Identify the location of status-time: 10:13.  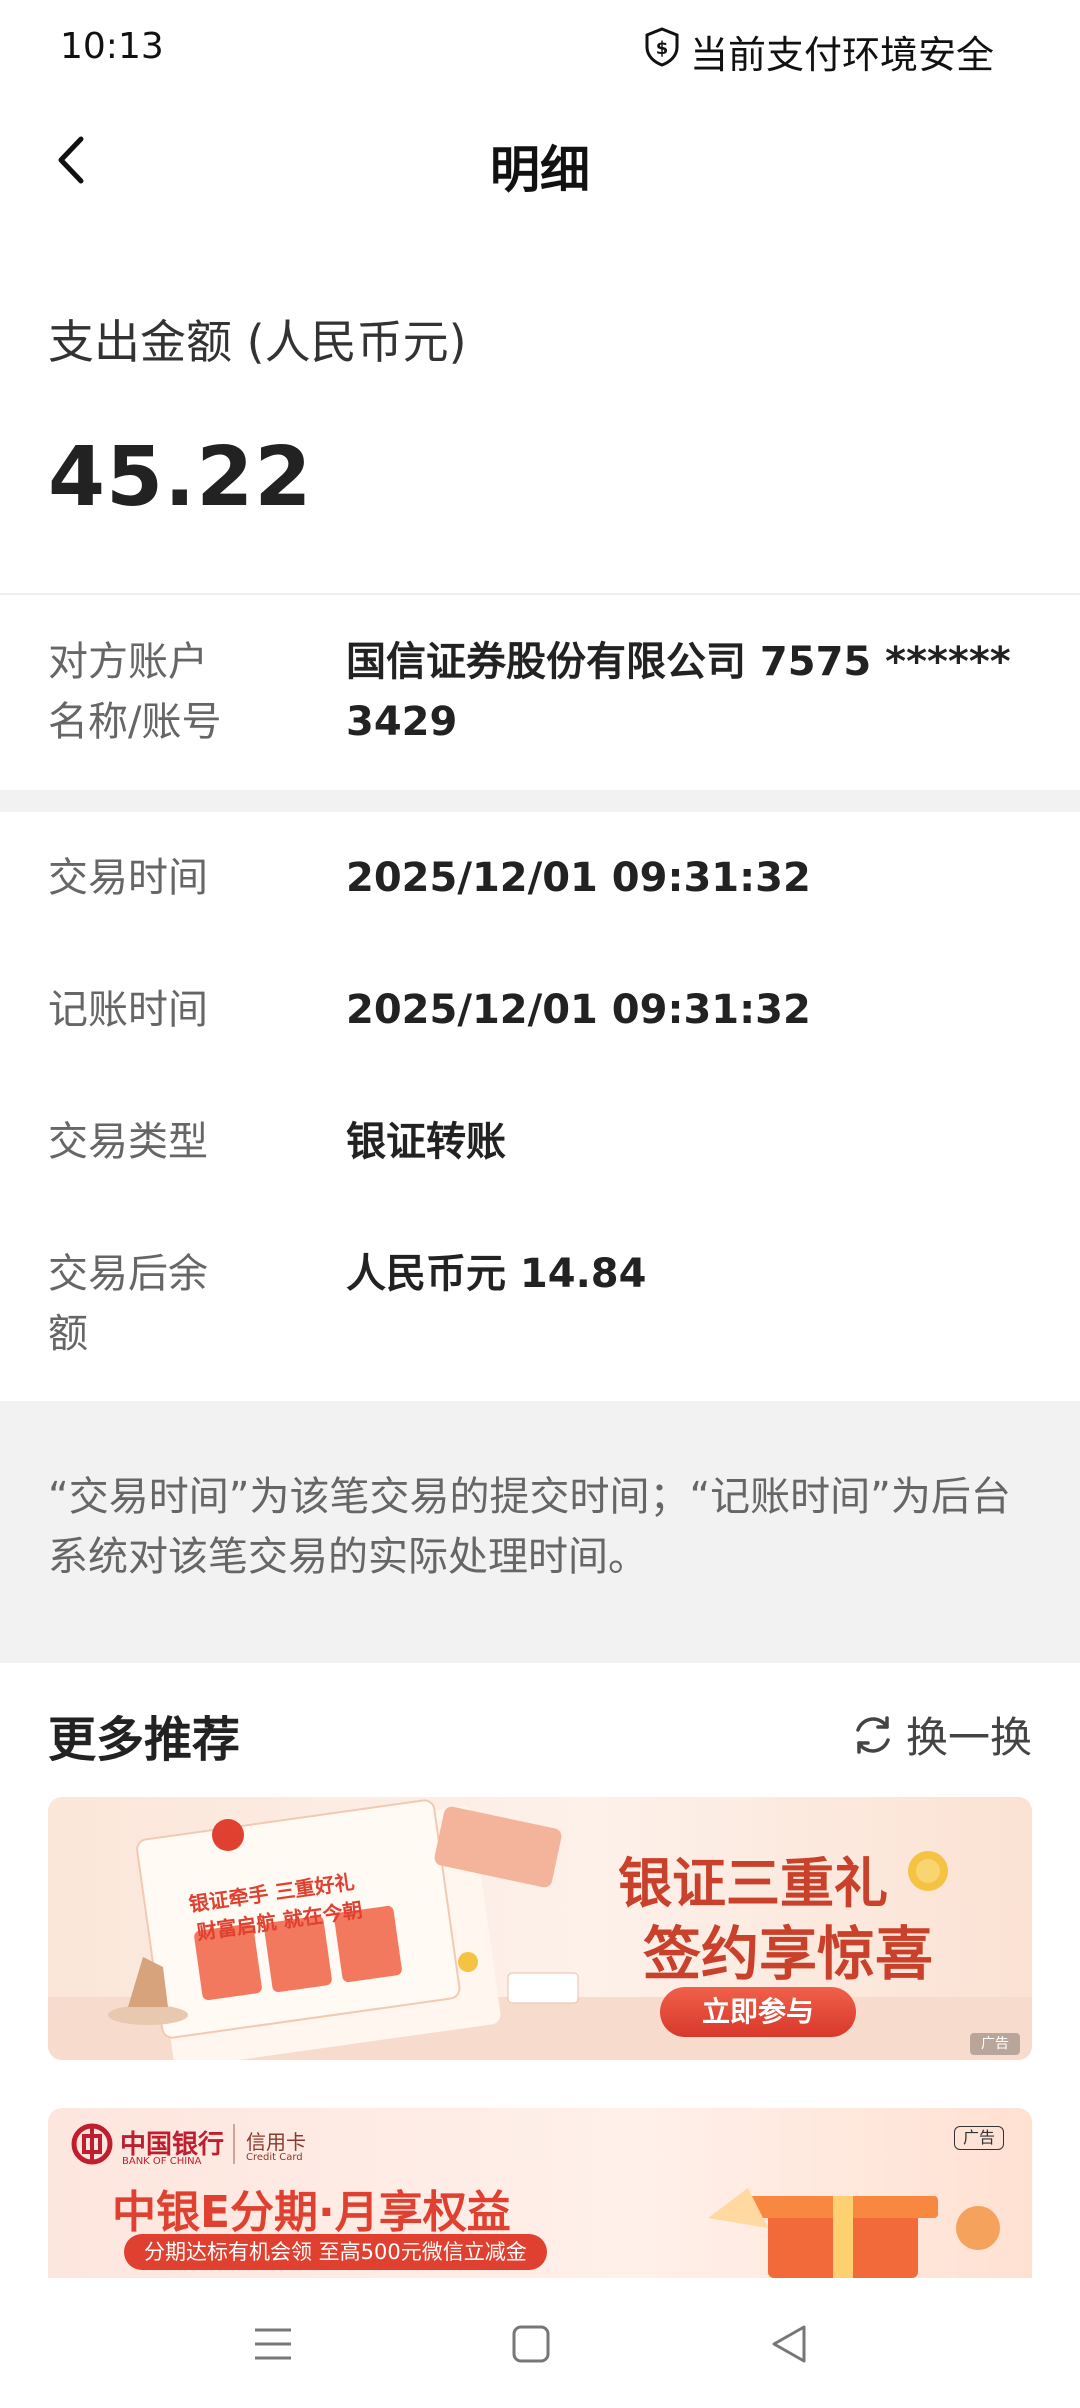
(112, 46).